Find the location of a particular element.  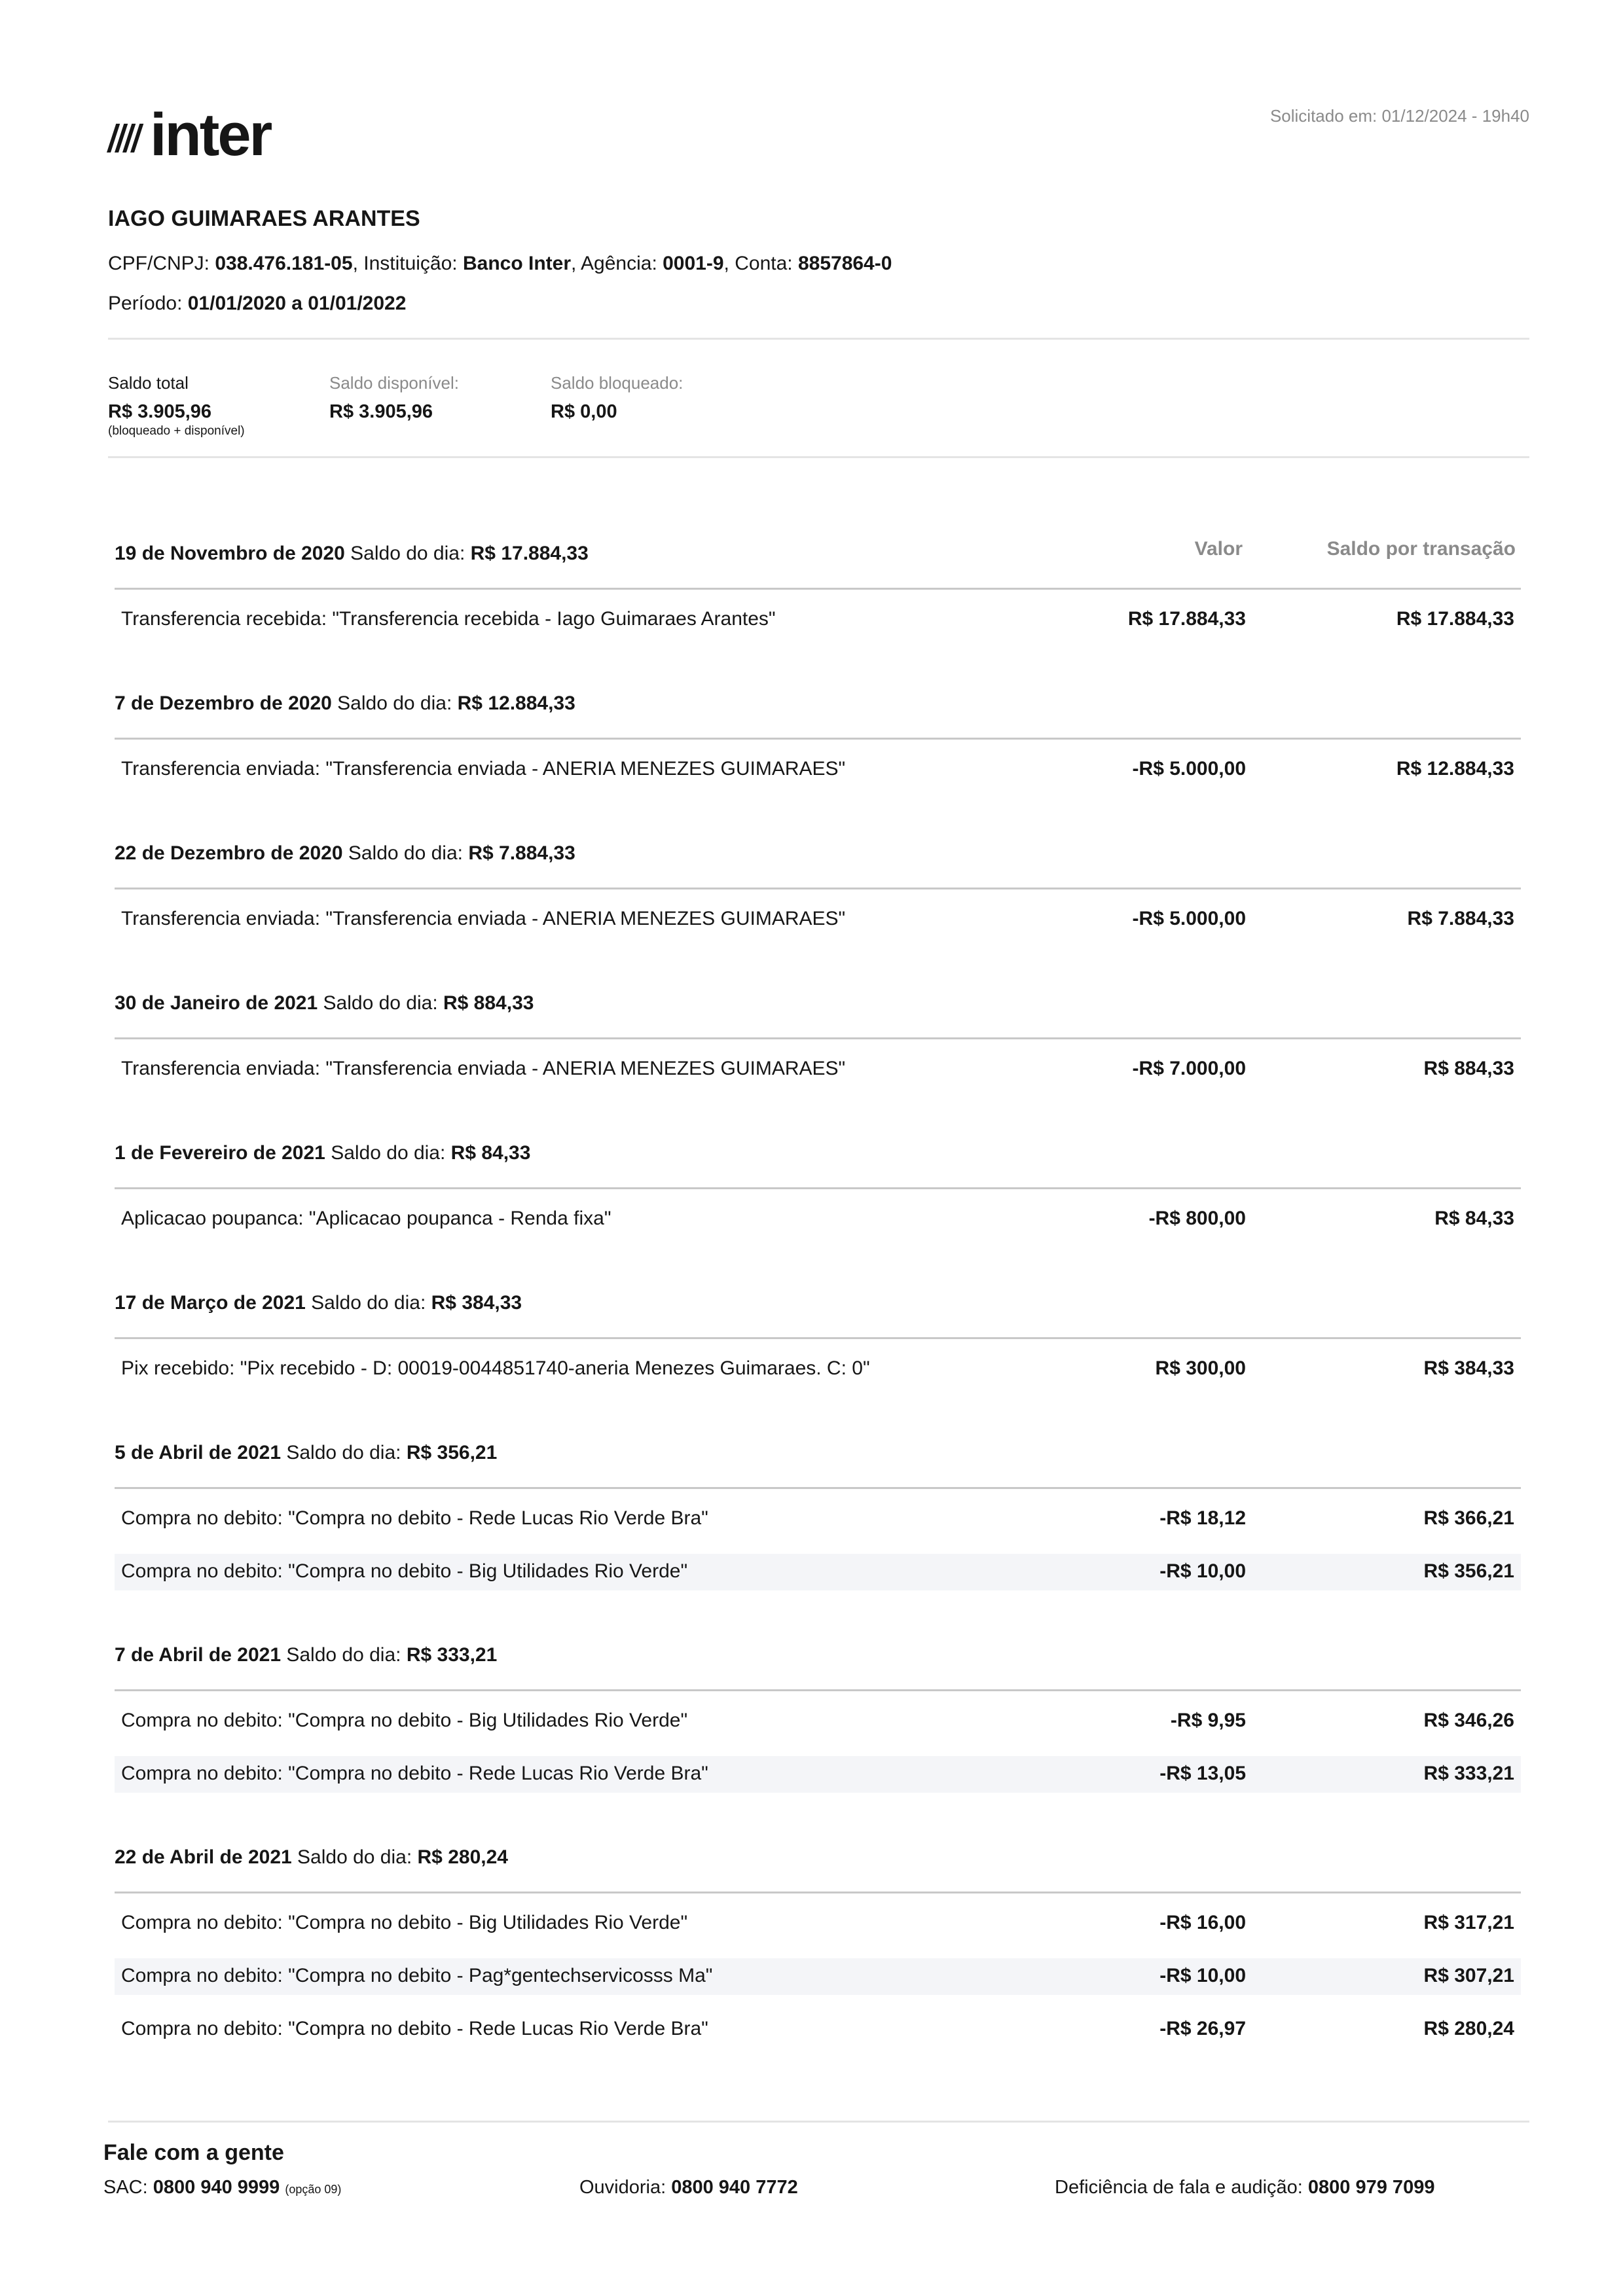

institution-value: Banco Inter is located at coordinates (517, 263).